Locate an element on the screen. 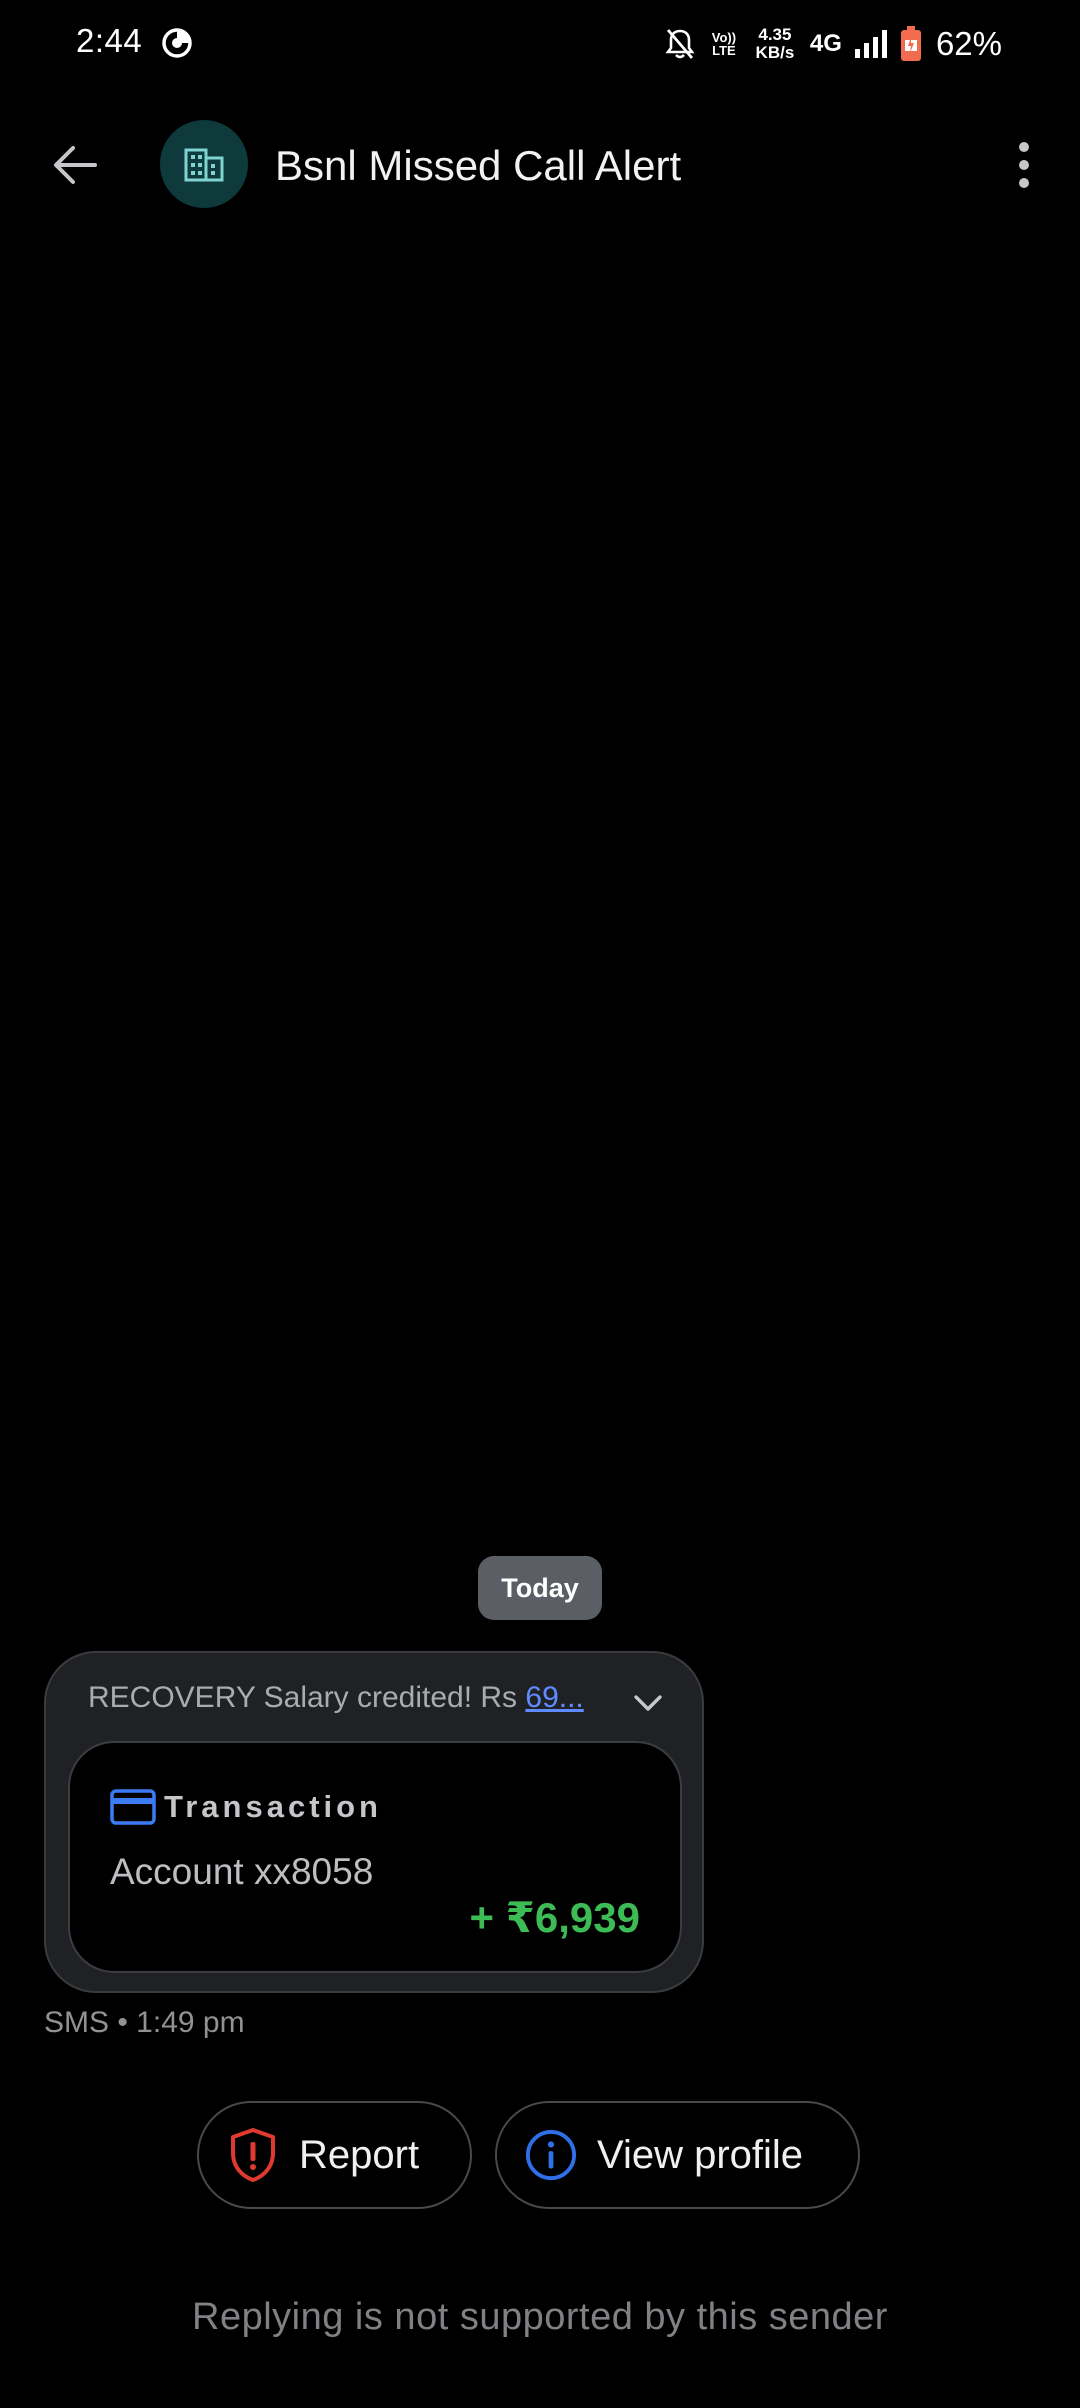 Image resolution: width=1080 pixels, height=2408 pixels. transaction-card: Transaction Account xx8058 + ₹6,939 is located at coordinates (375, 1857).